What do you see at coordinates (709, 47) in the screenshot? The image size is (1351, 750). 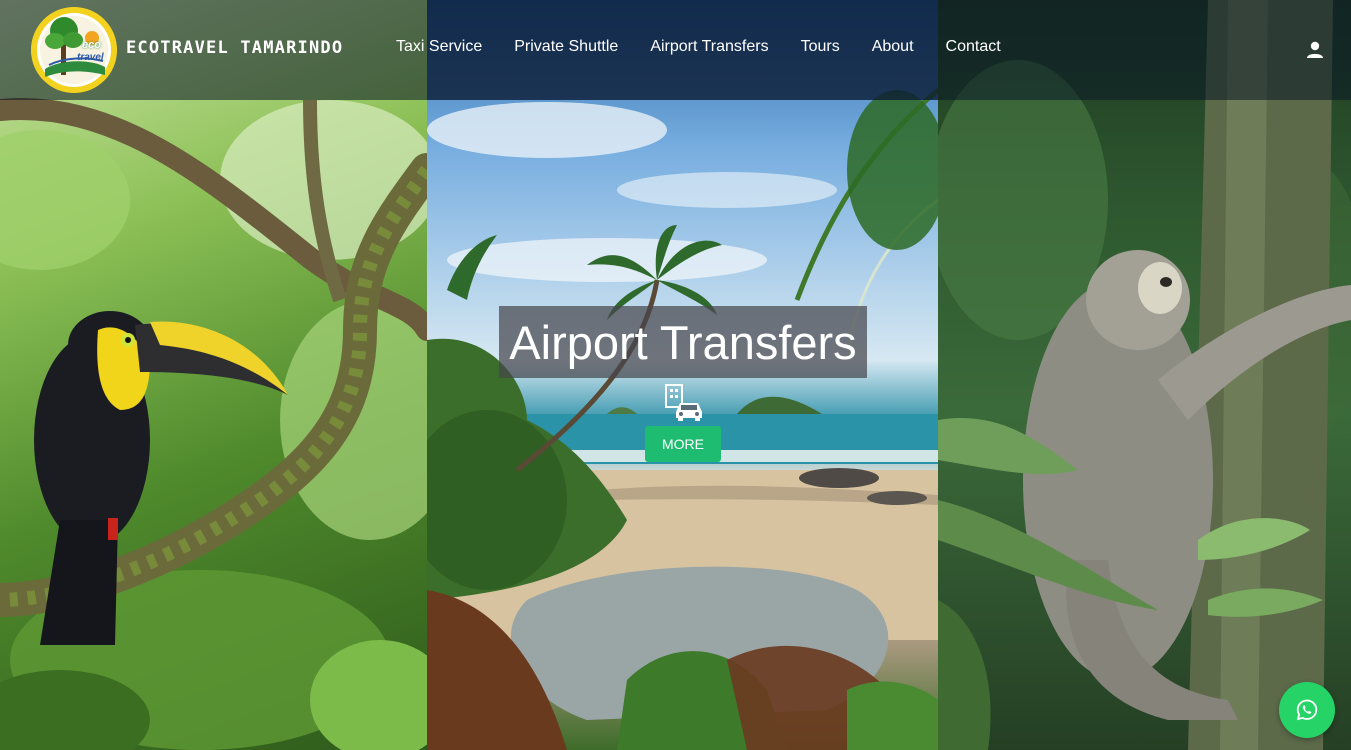 I see `nav-item-airport-transfers: Airport Transfers` at bounding box center [709, 47].